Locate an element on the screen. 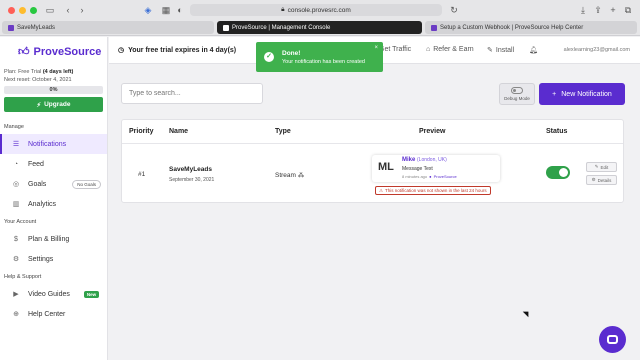 The image size is (640, 360). sidebar-item-label: Feed is located at coordinates (36, 164).